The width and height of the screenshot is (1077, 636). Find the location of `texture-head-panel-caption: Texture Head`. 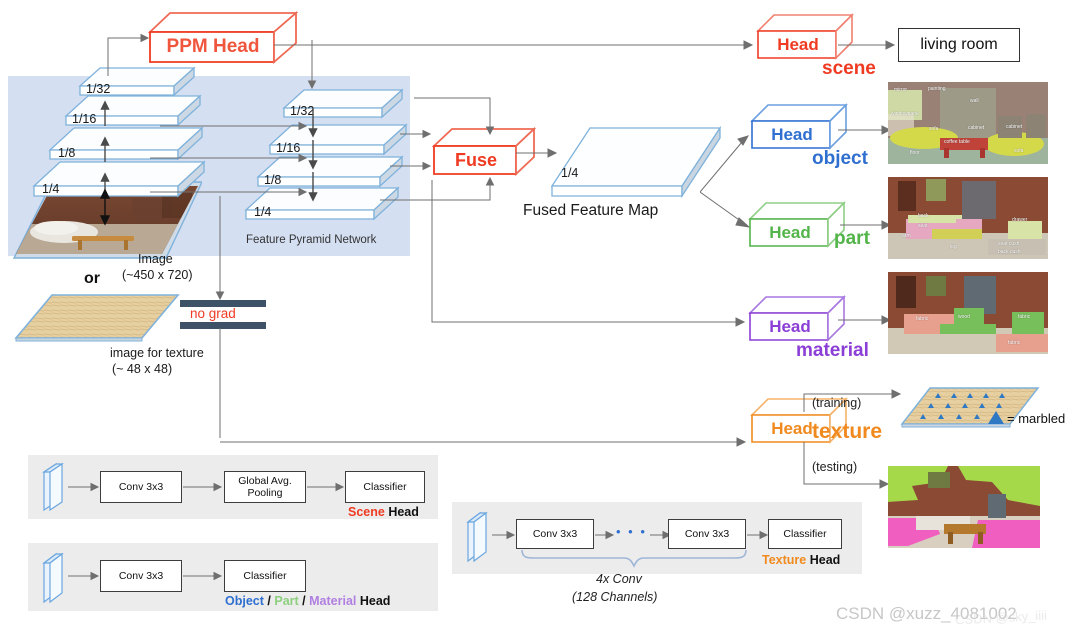

texture-head-panel-caption: Texture Head is located at coordinates (801, 560).